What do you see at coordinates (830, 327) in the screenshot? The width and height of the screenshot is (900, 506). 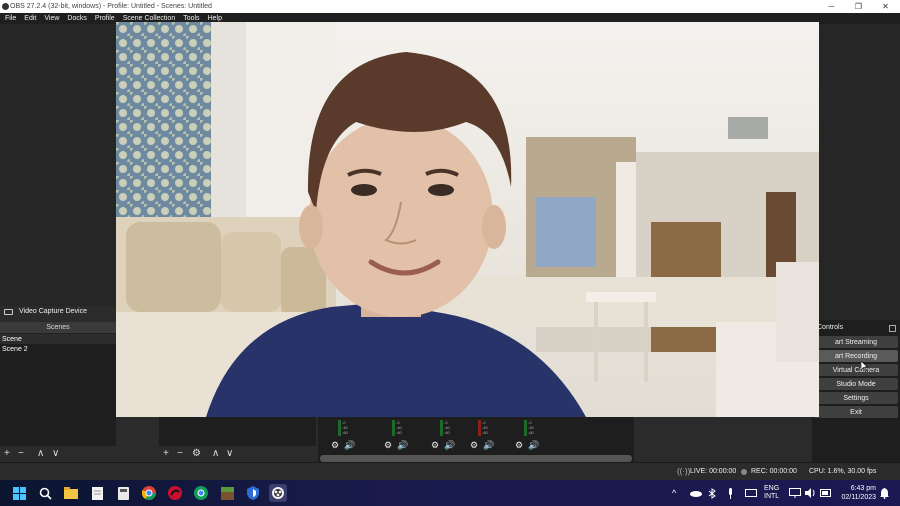 I see `controls-title: Controls` at bounding box center [830, 327].